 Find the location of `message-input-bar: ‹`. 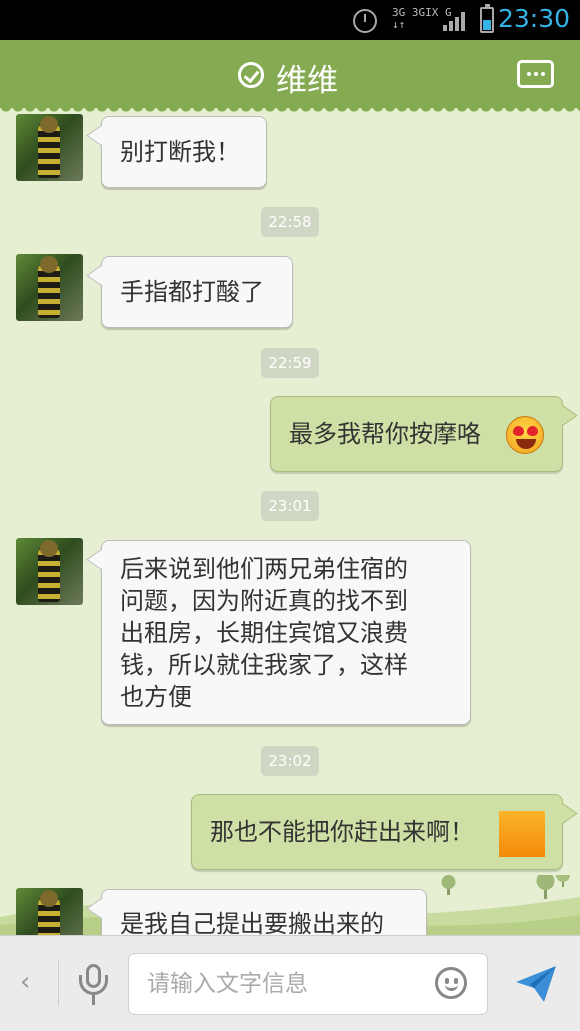

message-input-bar: ‹ is located at coordinates (290, 983).